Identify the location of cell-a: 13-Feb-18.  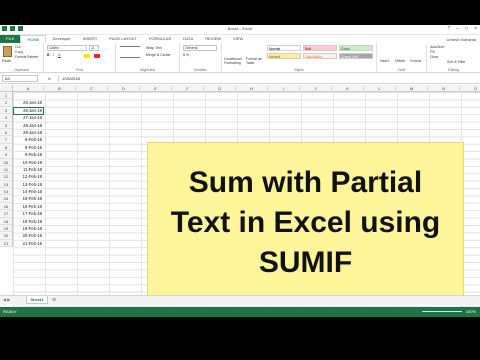
(28, 184).